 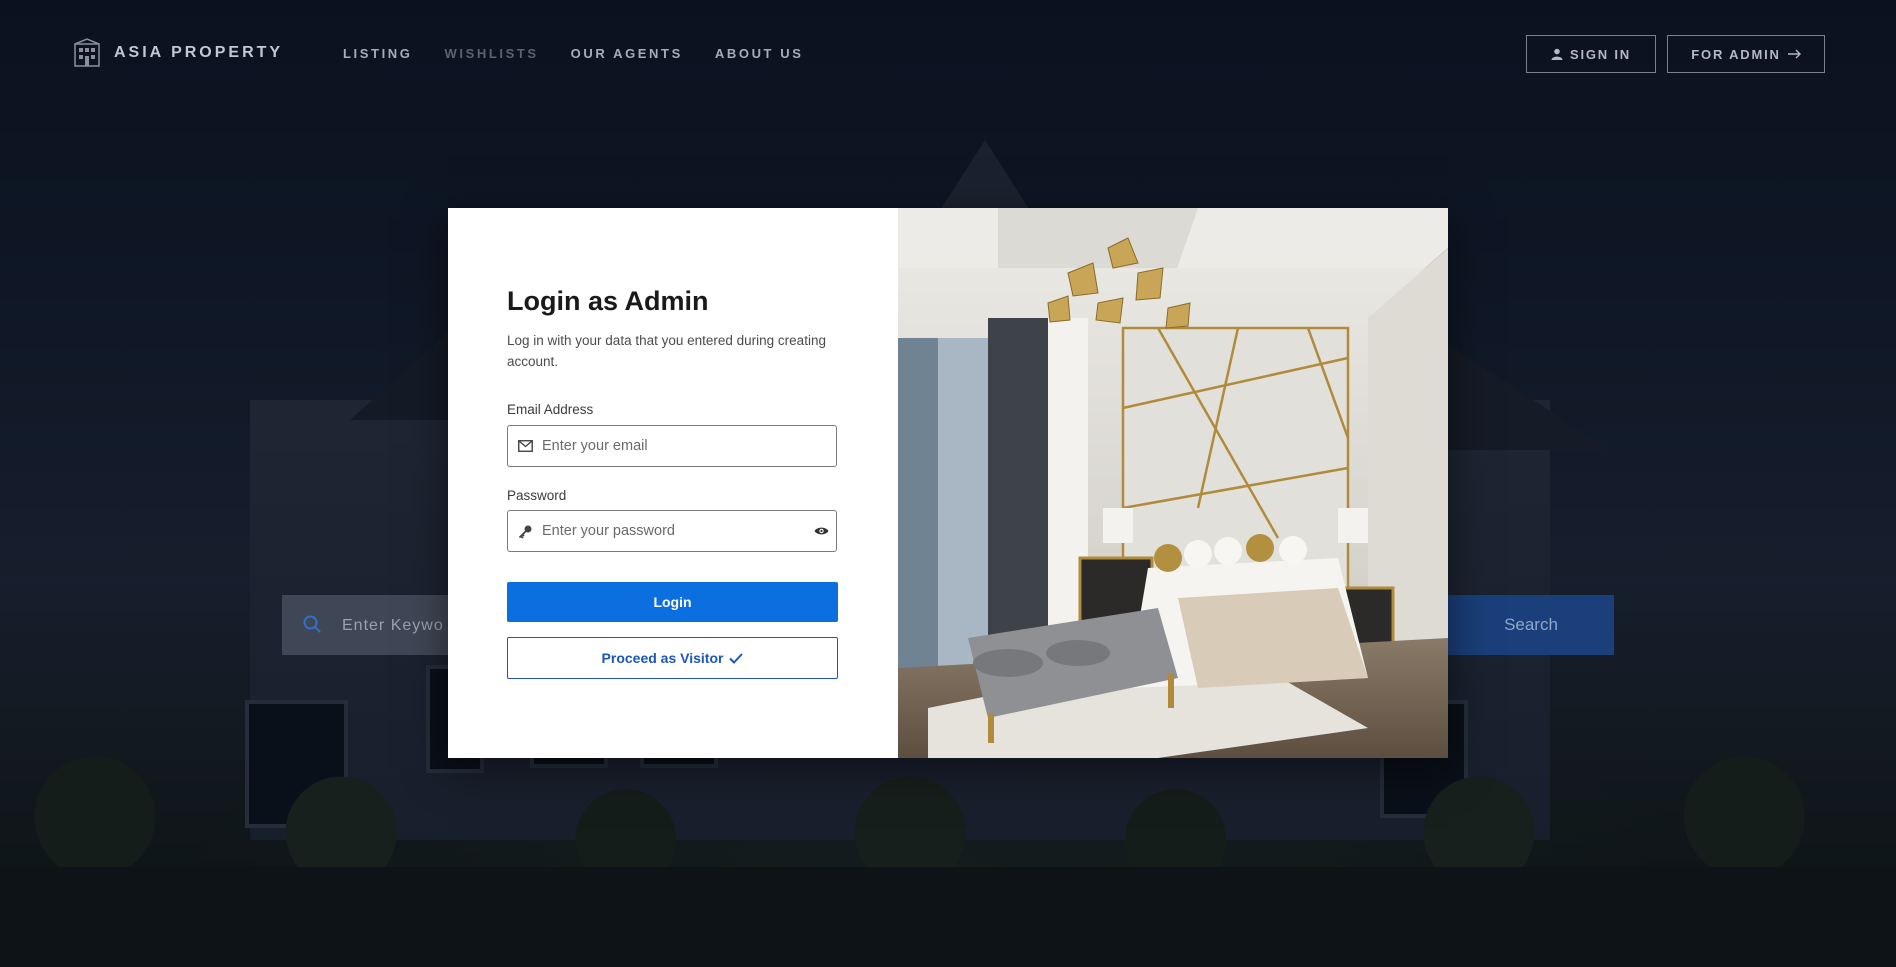 I want to click on nav-link-wishlists: WISHLISTS, so click(x=491, y=53).